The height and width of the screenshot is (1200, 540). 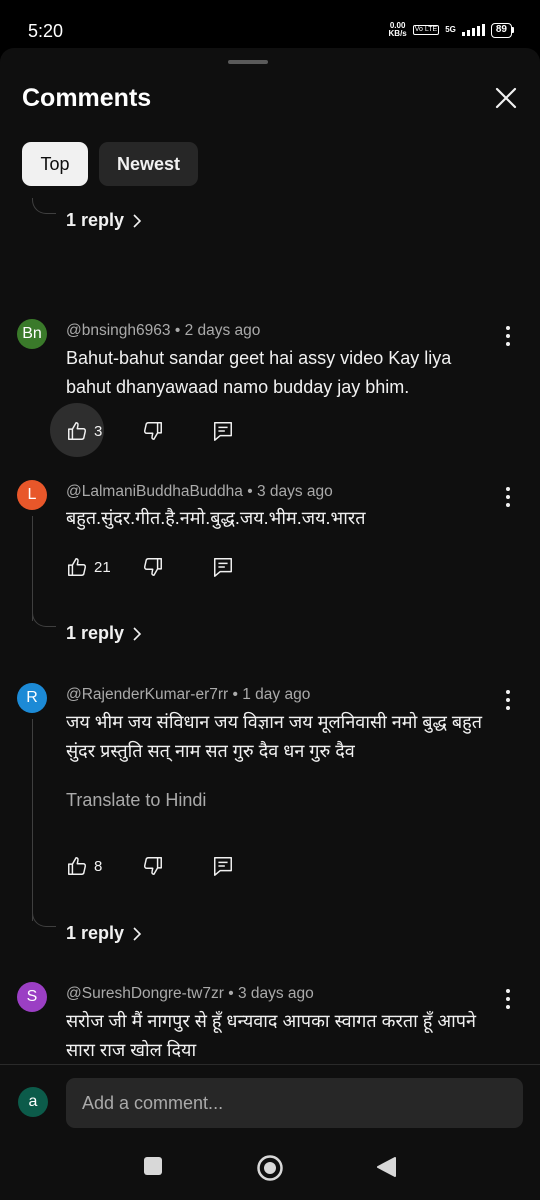 What do you see at coordinates (32, 495) in the screenshot?
I see `avatar: L` at bounding box center [32, 495].